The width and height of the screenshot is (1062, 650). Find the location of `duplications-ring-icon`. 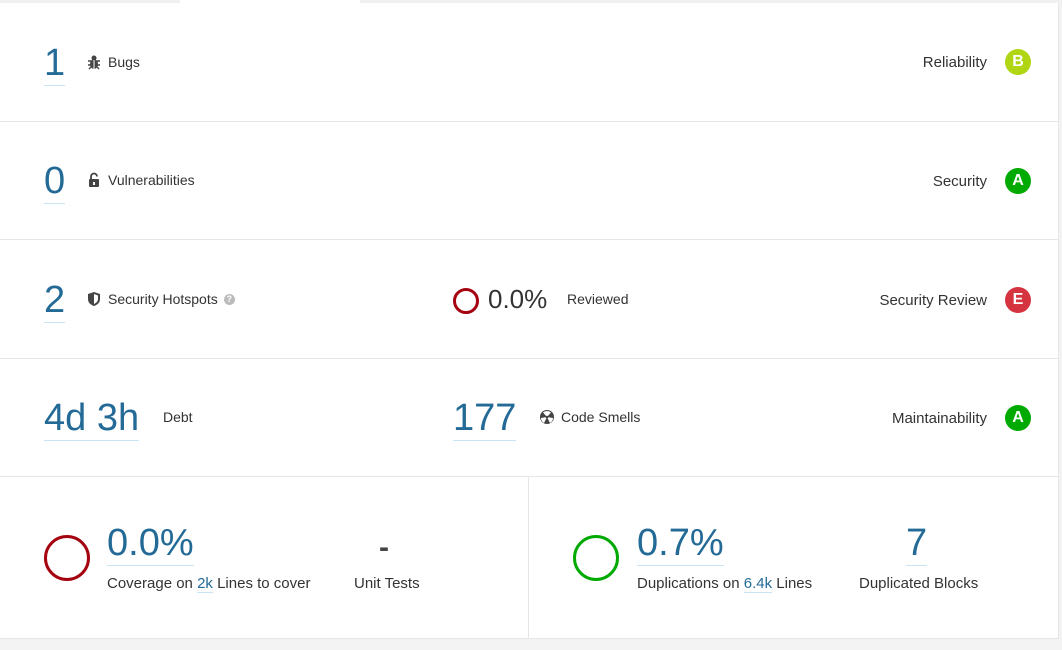

duplications-ring-icon is located at coordinates (596, 558).